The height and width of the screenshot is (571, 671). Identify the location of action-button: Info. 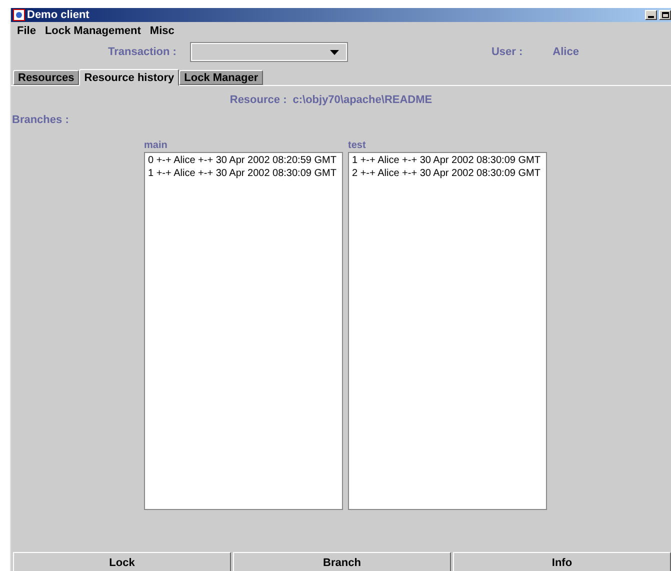
(562, 561).